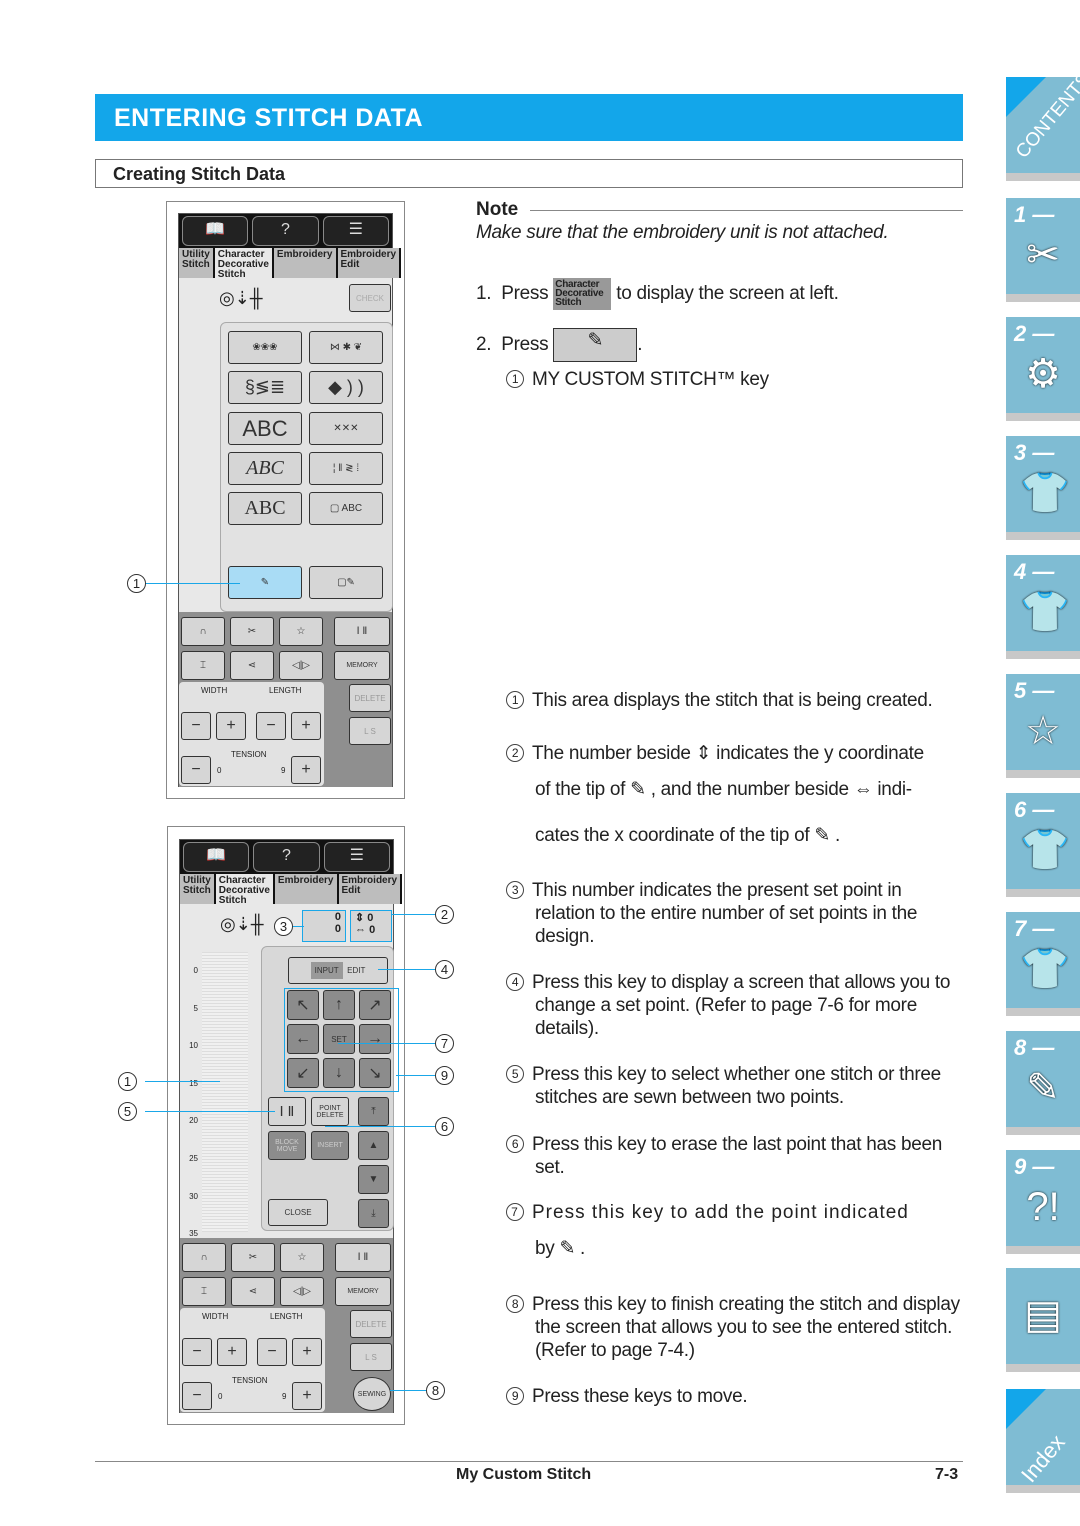 The image size is (1080, 1526). What do you see at coordinates (375, 1039) in the screenshot?
I see `move-right: →` at bounding box center [375, 1039].